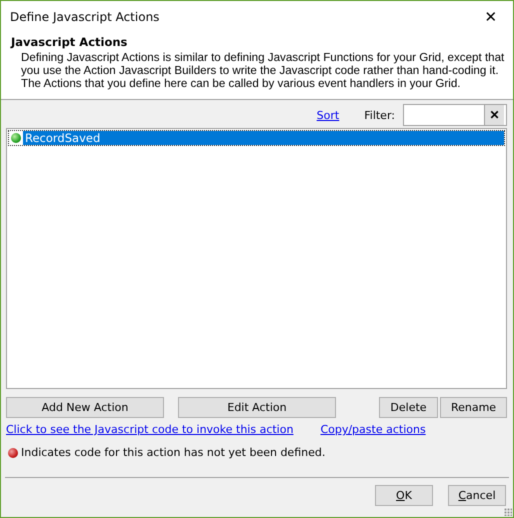 This screenshot has height=518, width=514. Describe the element at coordinates (373, 429) in the screenshot. I see `copy-paste-link: Copy/paste actions` at that location.